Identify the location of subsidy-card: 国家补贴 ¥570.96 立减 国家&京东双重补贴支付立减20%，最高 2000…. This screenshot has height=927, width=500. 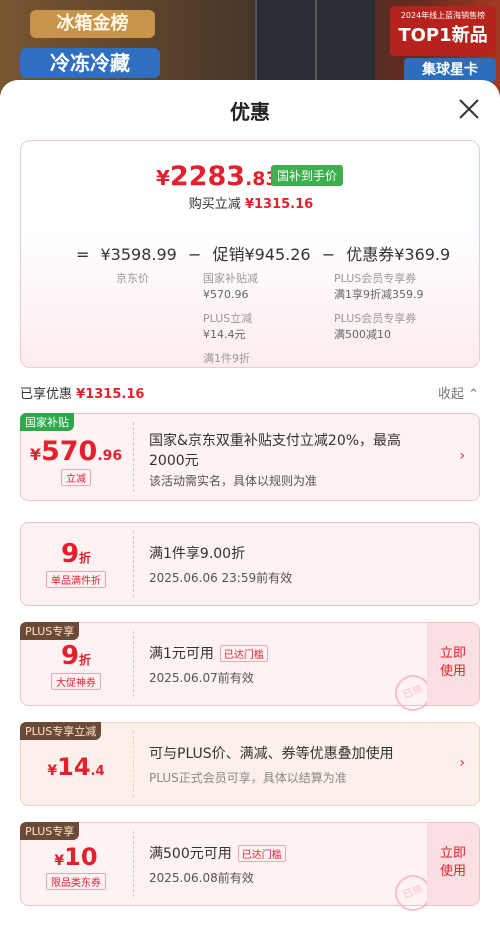
(250, 457).